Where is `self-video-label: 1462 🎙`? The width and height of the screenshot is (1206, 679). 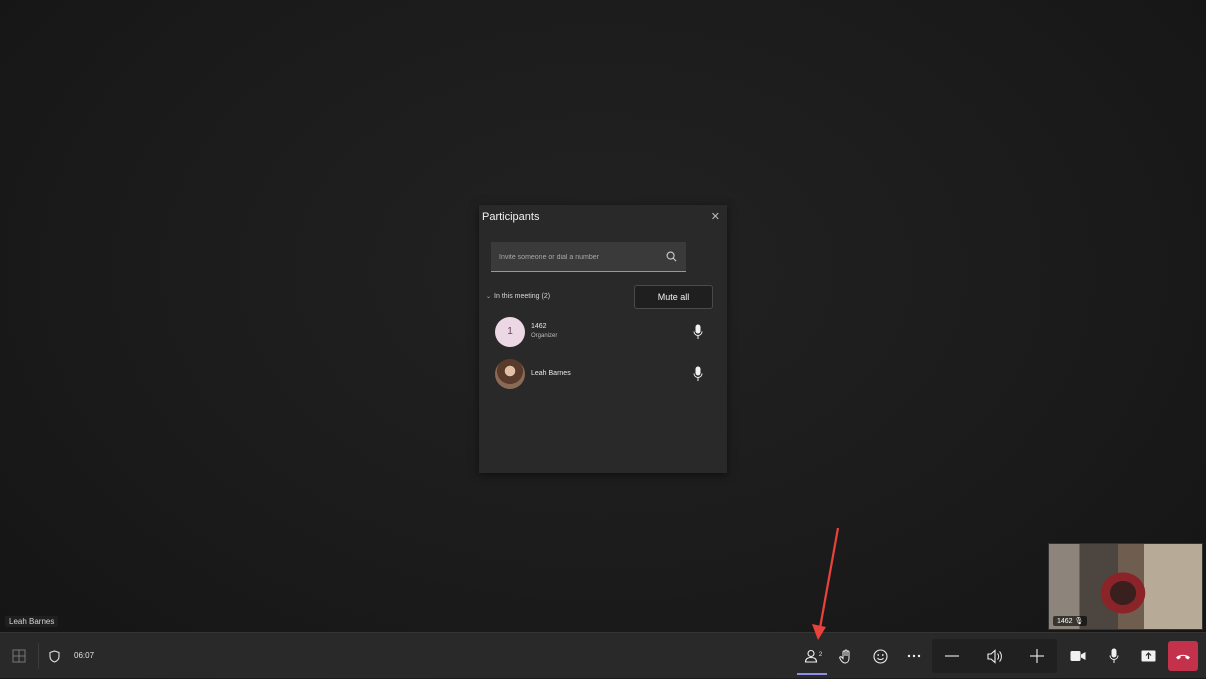 self-video-label: 1462 🎙 is located at coordinates (1070, 621).